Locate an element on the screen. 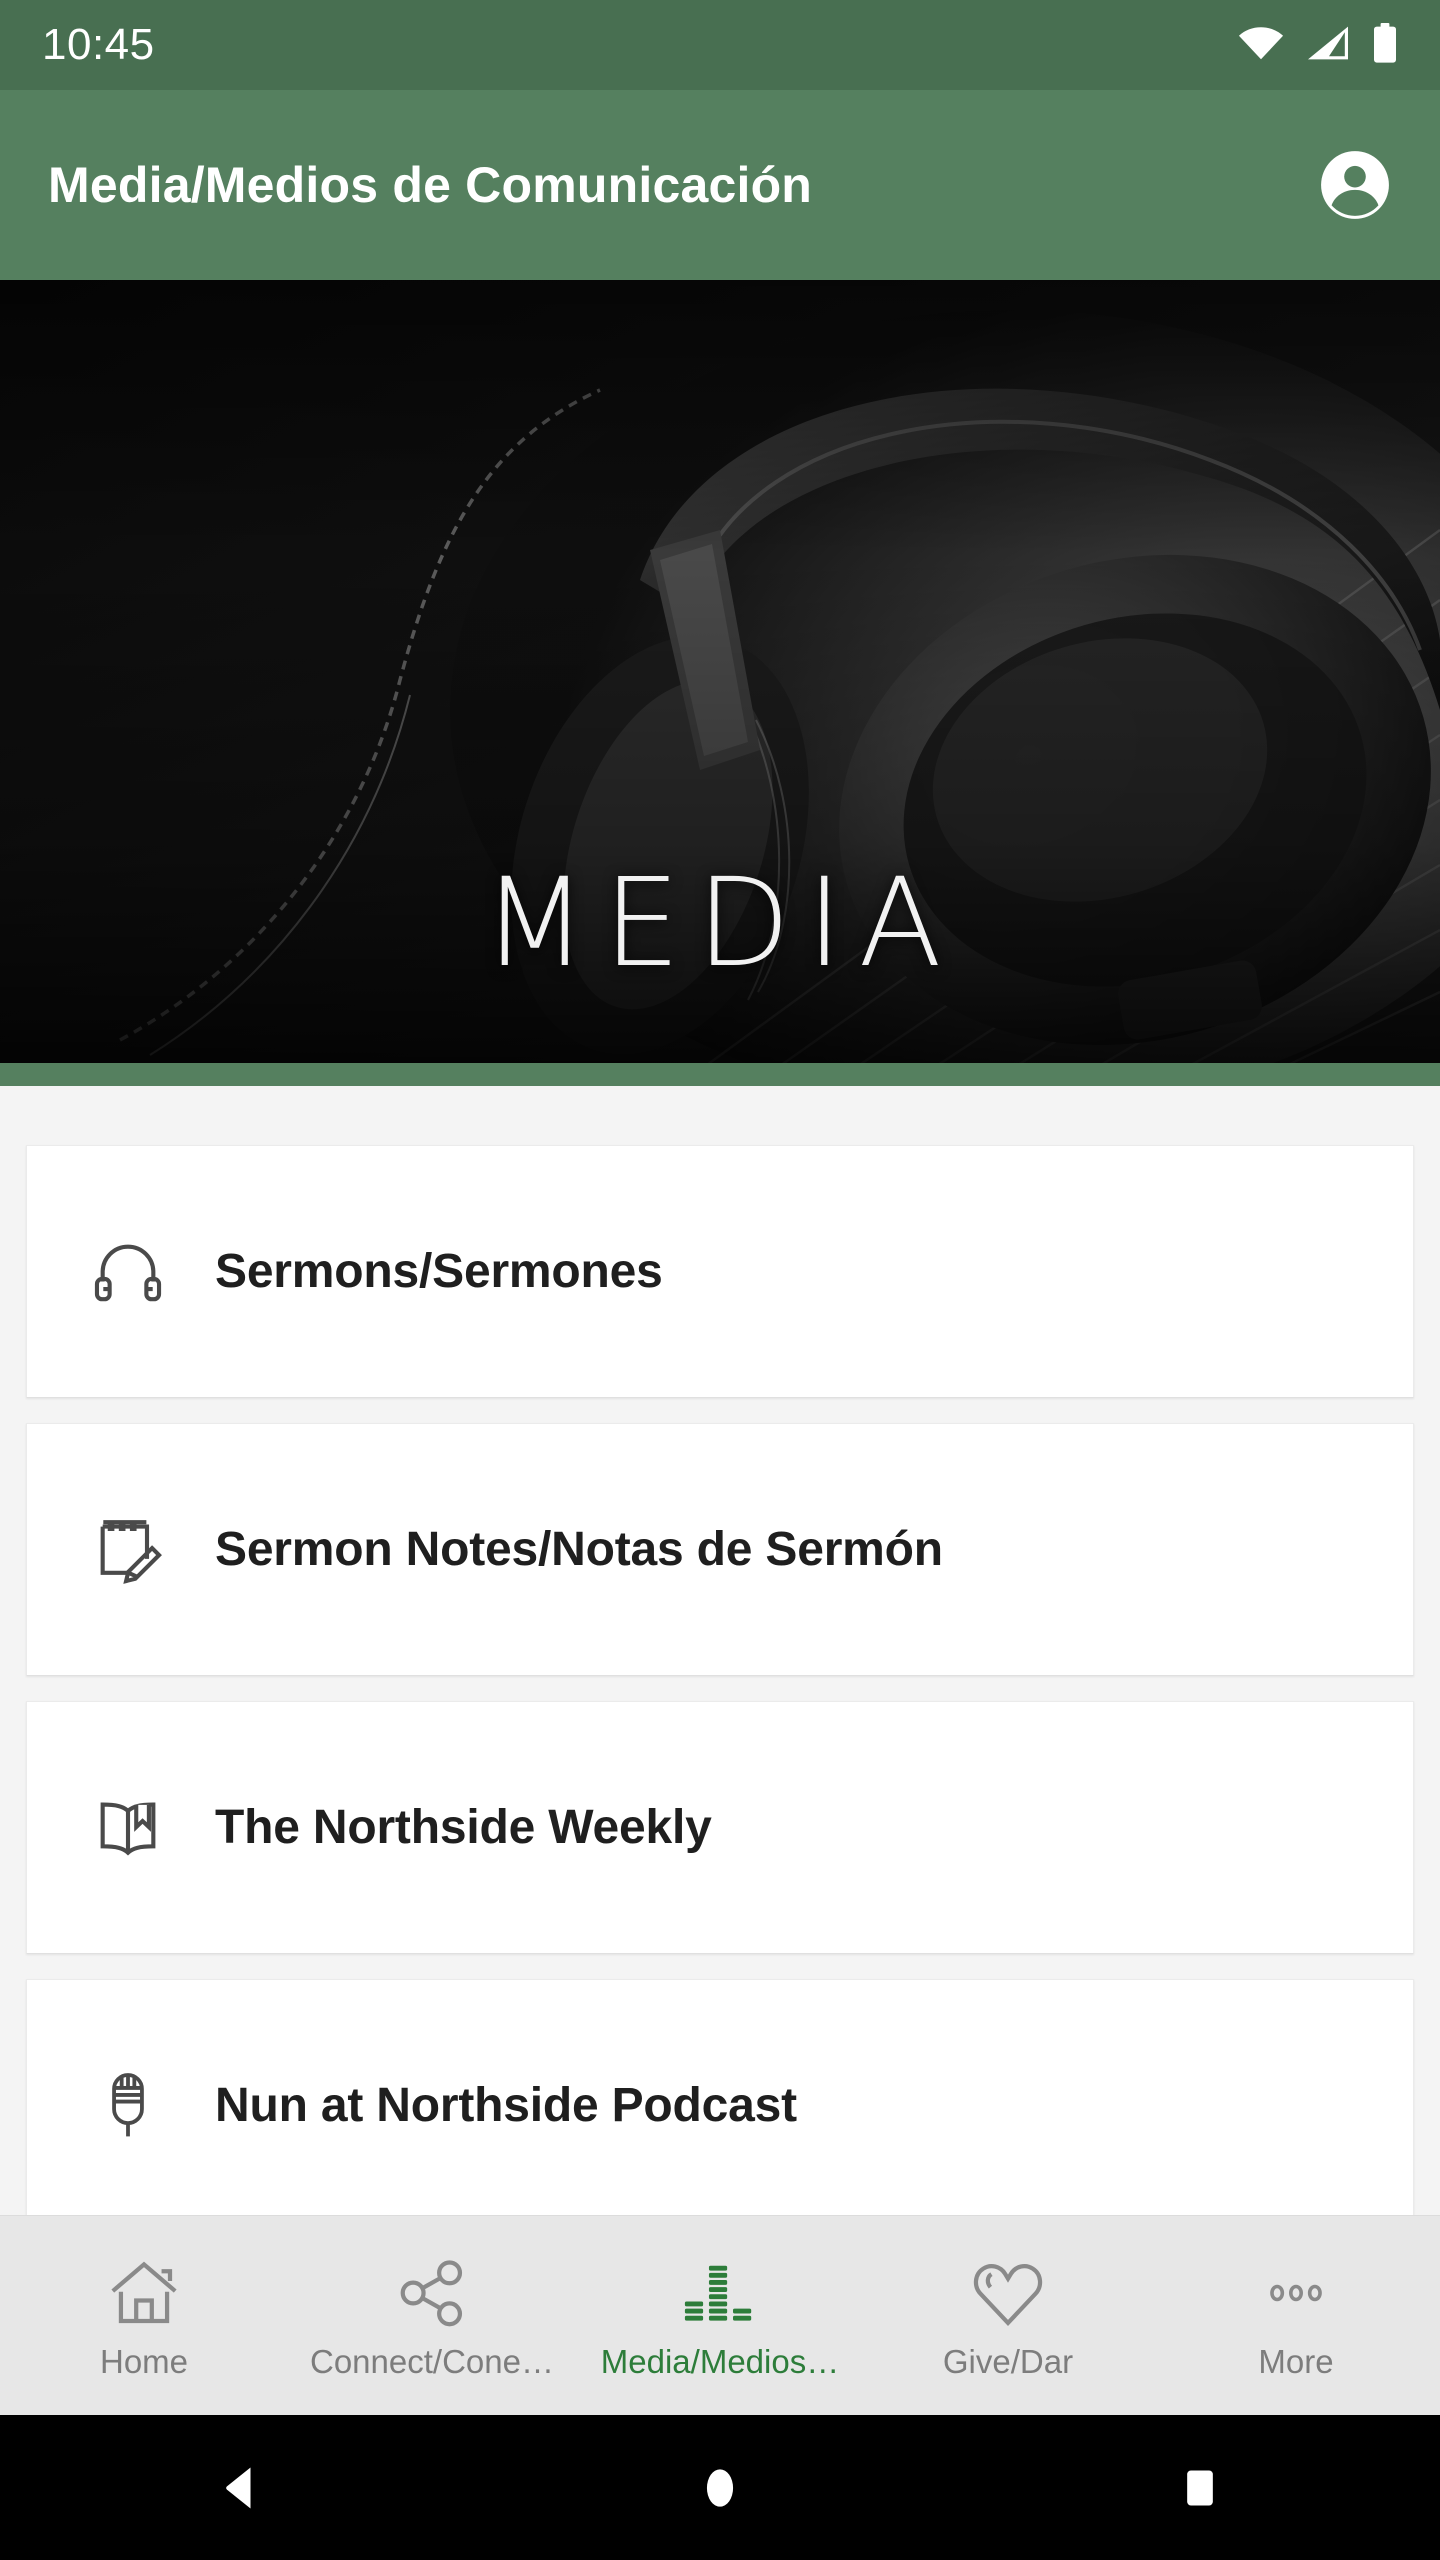 This screenshot has height=2560, width=1440. list-item-sermons: Sermons/Sermones is located at coordinates (720, 1271).